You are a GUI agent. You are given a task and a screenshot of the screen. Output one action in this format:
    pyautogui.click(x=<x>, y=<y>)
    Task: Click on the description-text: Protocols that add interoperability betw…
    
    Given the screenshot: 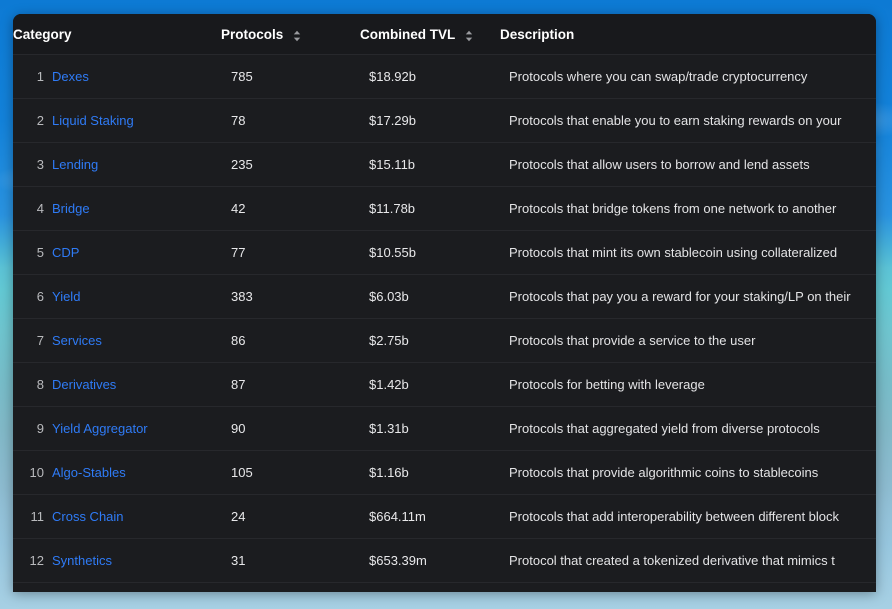 What is the action you would take?
    pyautogui.click(x=674, y=516)
    